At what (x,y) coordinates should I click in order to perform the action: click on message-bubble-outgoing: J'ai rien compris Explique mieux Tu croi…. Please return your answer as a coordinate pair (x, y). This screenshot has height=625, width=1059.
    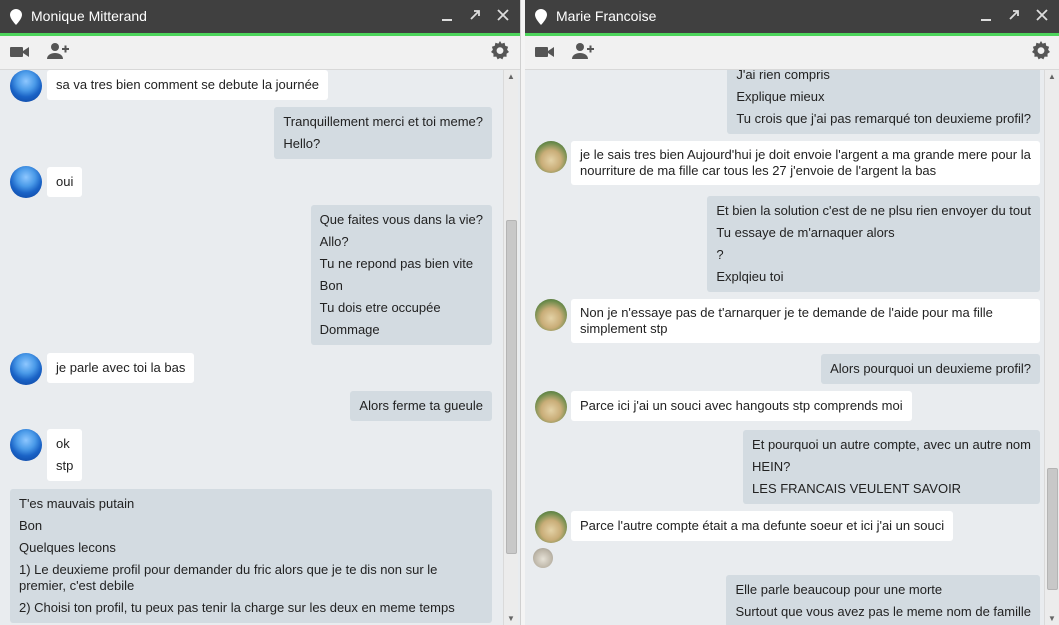
    Looking at the image, I should click on (883, 102).